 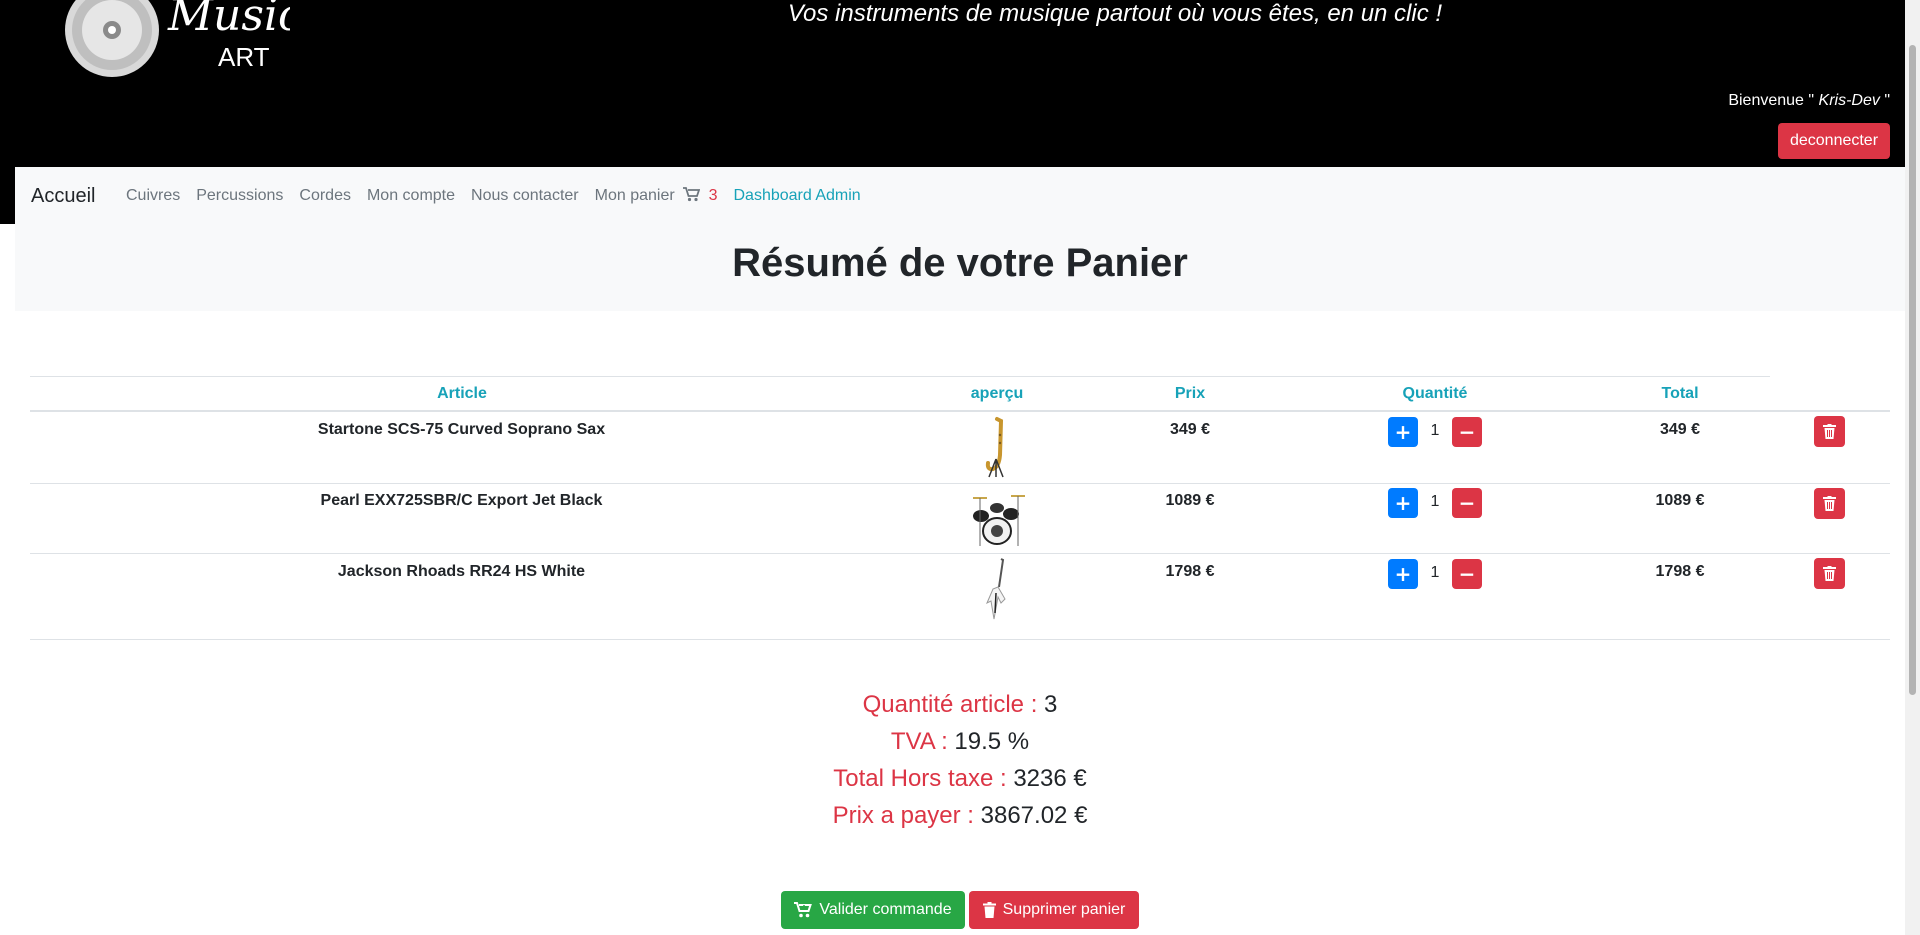 I want to click on nav-link-percussions: Percussions, so click(x=239, y=196).